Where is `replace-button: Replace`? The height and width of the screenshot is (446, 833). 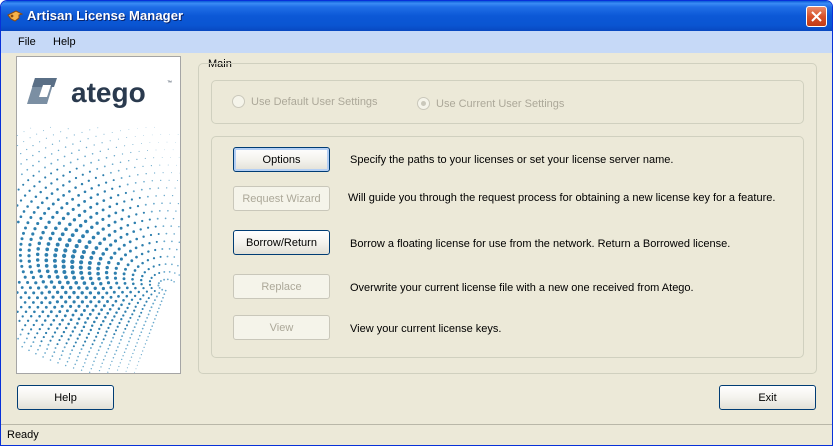
replace-button: Replace is located at coordinates (281, 286).